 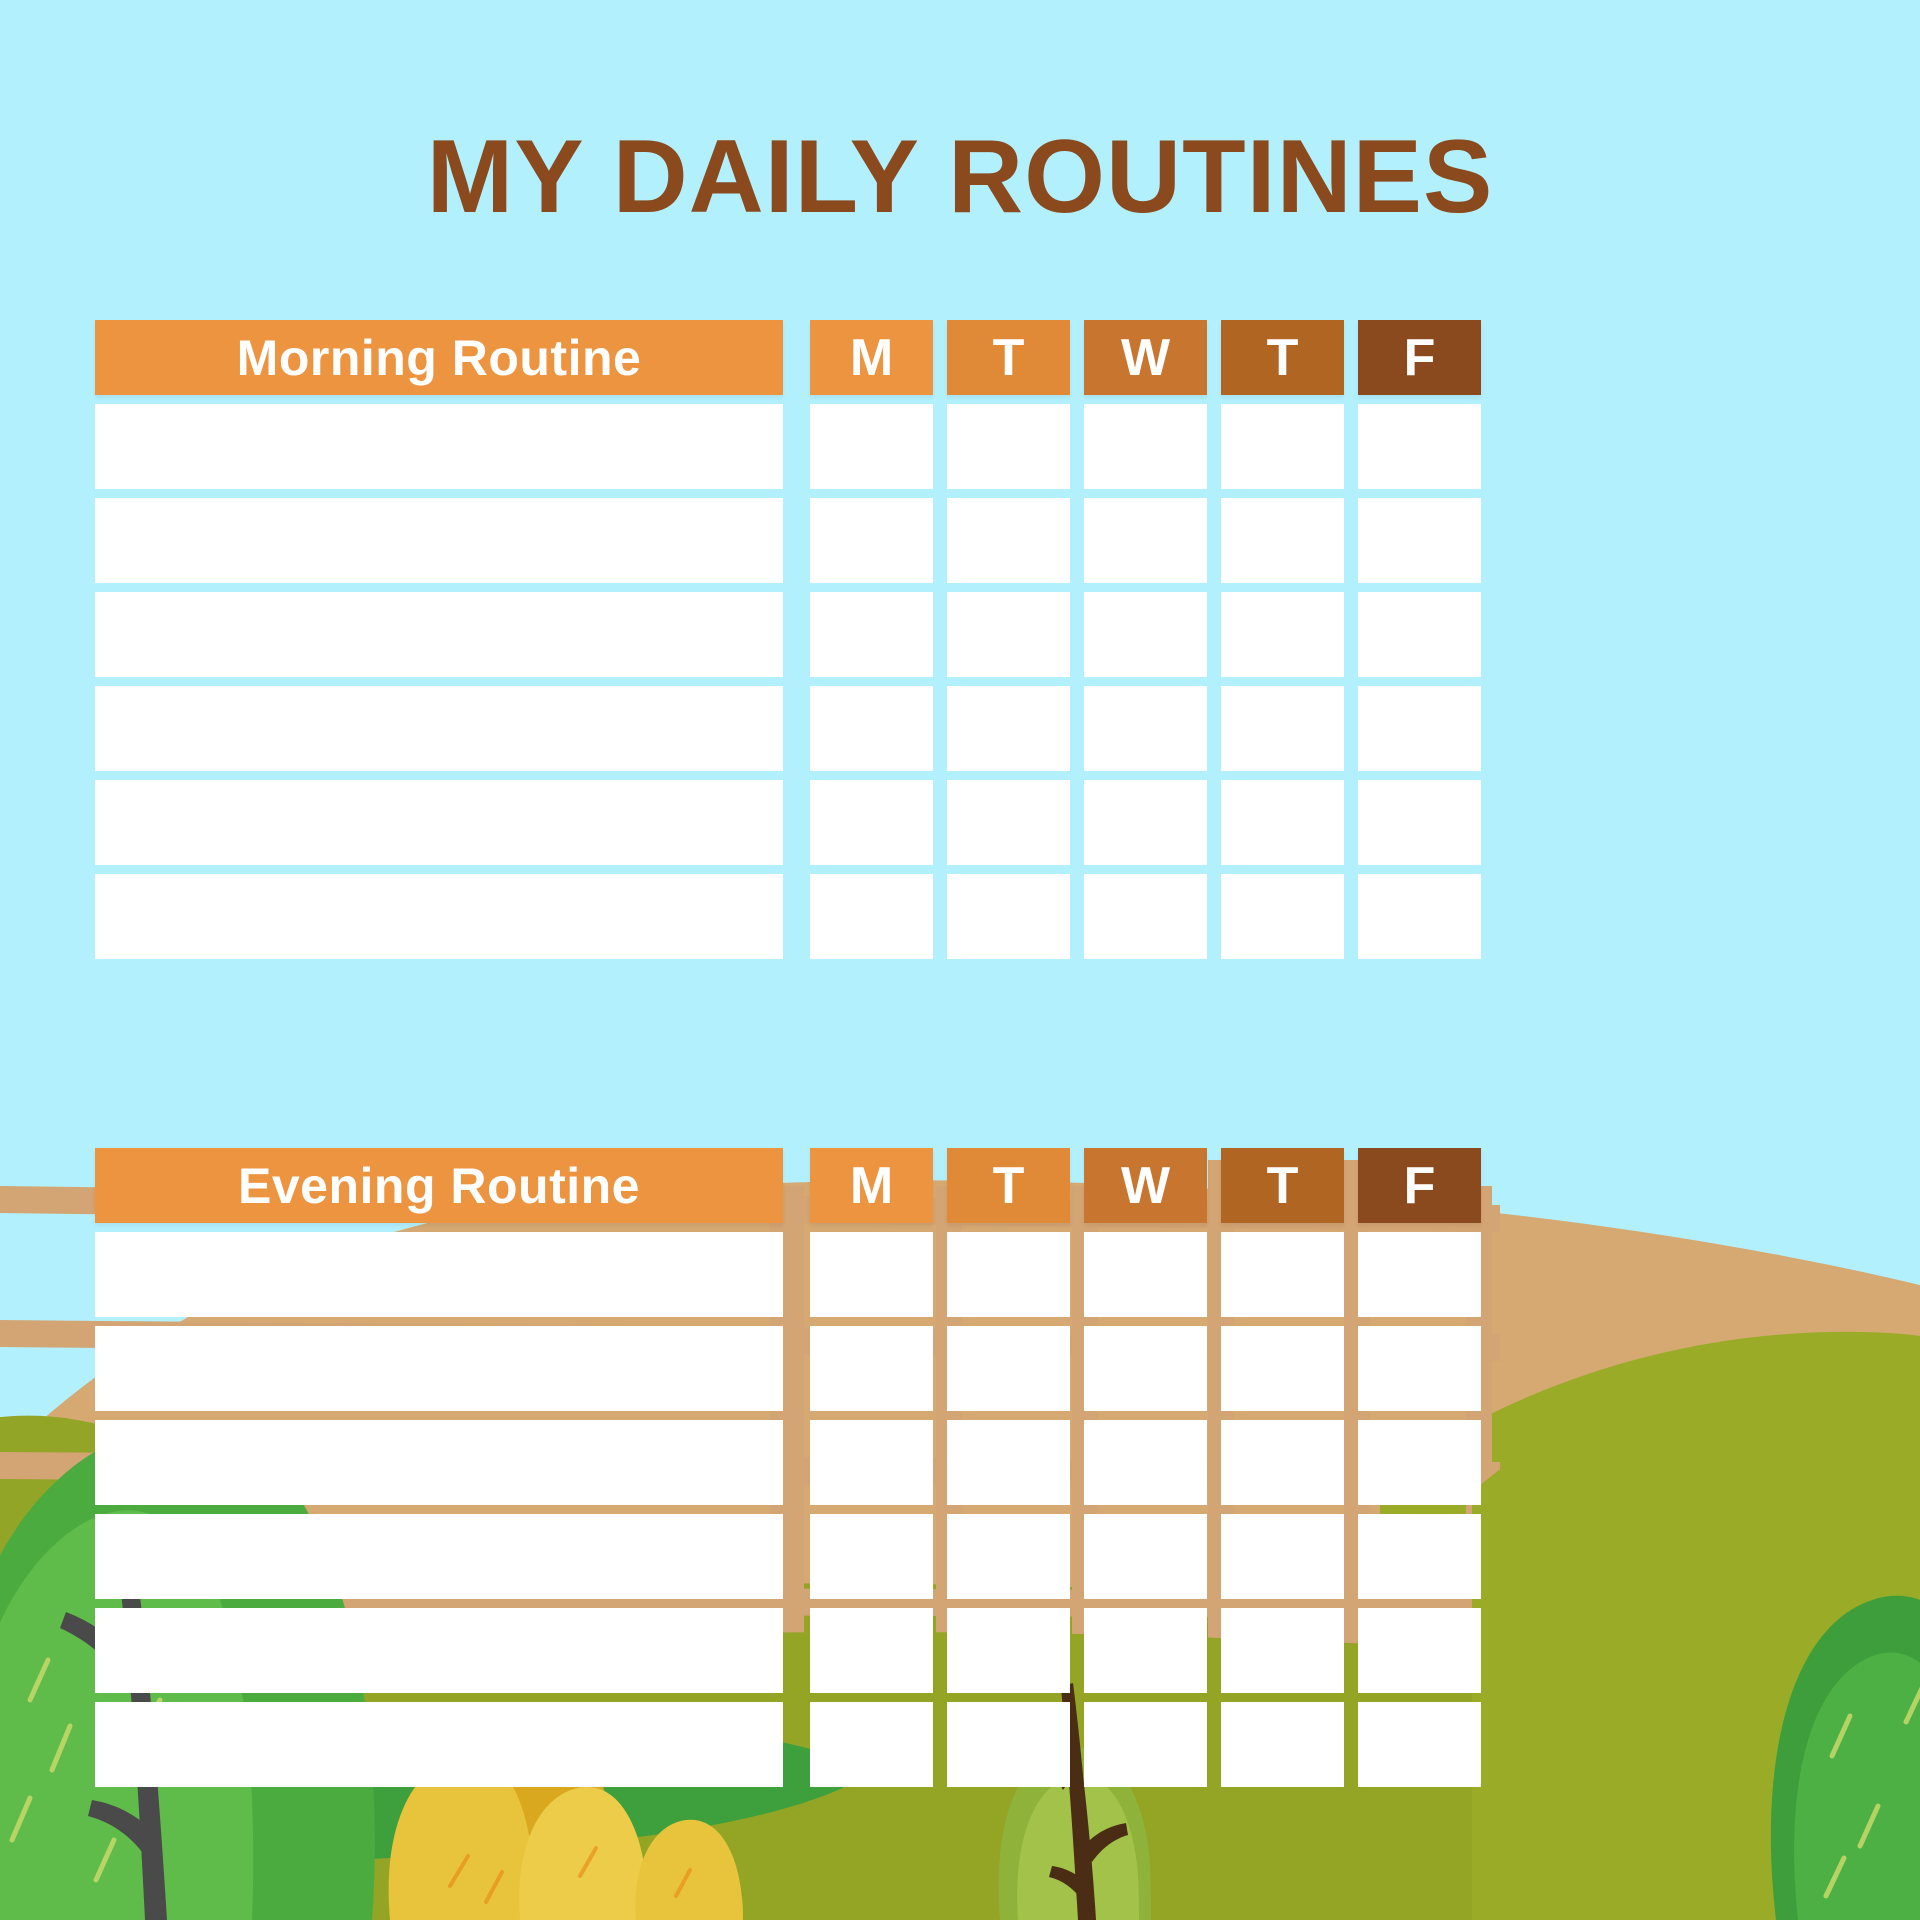 I want to click on morning-day-header-wednesday-text: W, so click(x=1145, y=357).